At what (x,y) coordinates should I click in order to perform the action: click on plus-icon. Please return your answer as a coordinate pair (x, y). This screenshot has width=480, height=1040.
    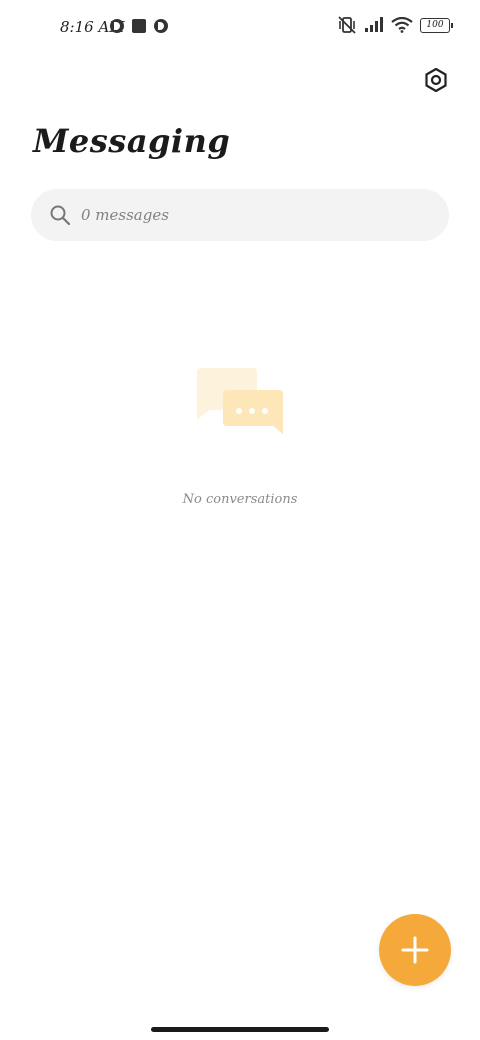
    Looking at the image, I should click on (415, 950).